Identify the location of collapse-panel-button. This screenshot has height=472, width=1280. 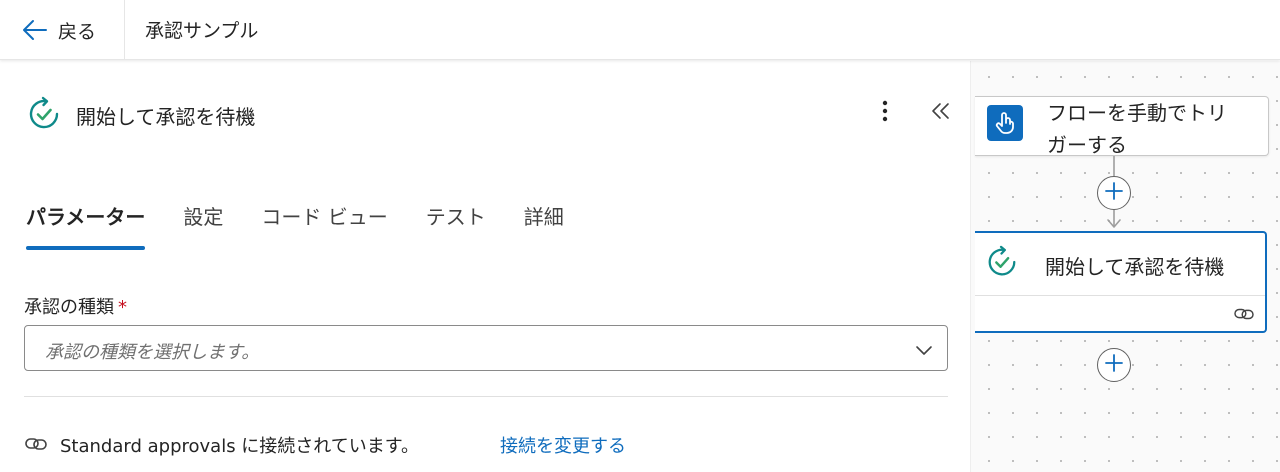
(941, 113).